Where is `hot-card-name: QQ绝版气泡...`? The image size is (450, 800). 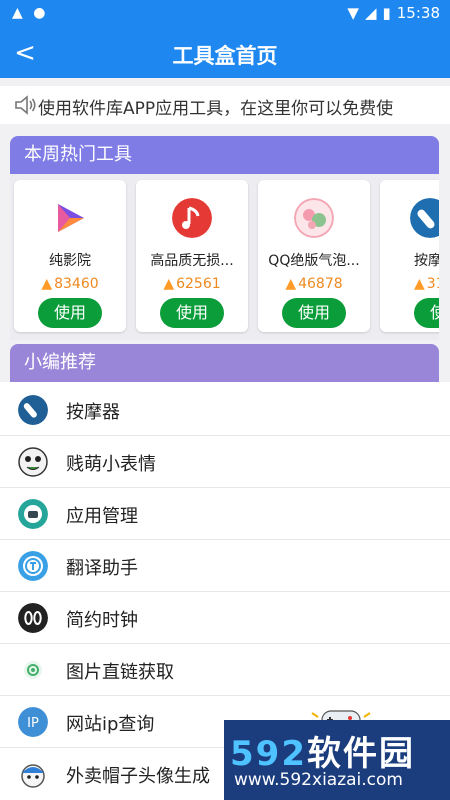 hot-card-name: QQ绝版气泡... is located at coordinates (314, 261).